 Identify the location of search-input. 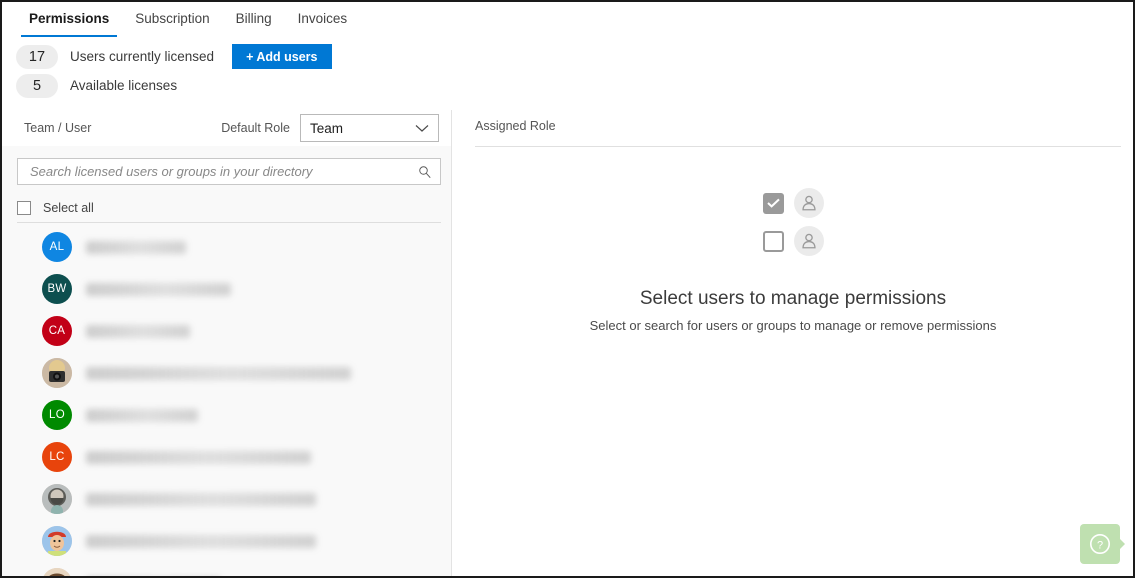
(223, 171).